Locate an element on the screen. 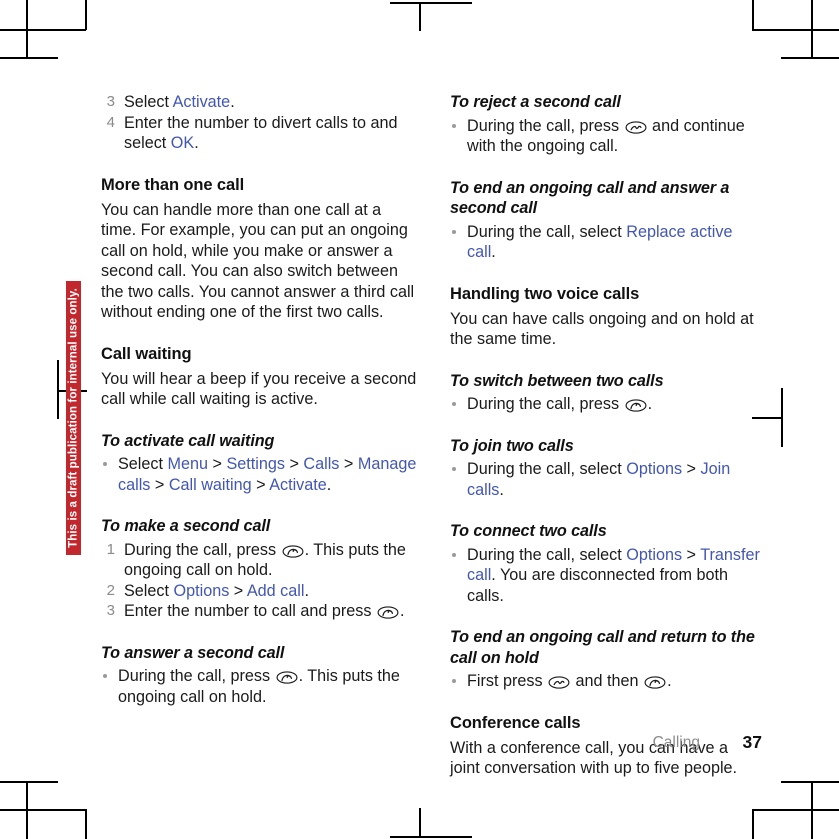 This screenshot has width=839, height=839. step-text: Select Activate. is located at coordinates (179, 102).